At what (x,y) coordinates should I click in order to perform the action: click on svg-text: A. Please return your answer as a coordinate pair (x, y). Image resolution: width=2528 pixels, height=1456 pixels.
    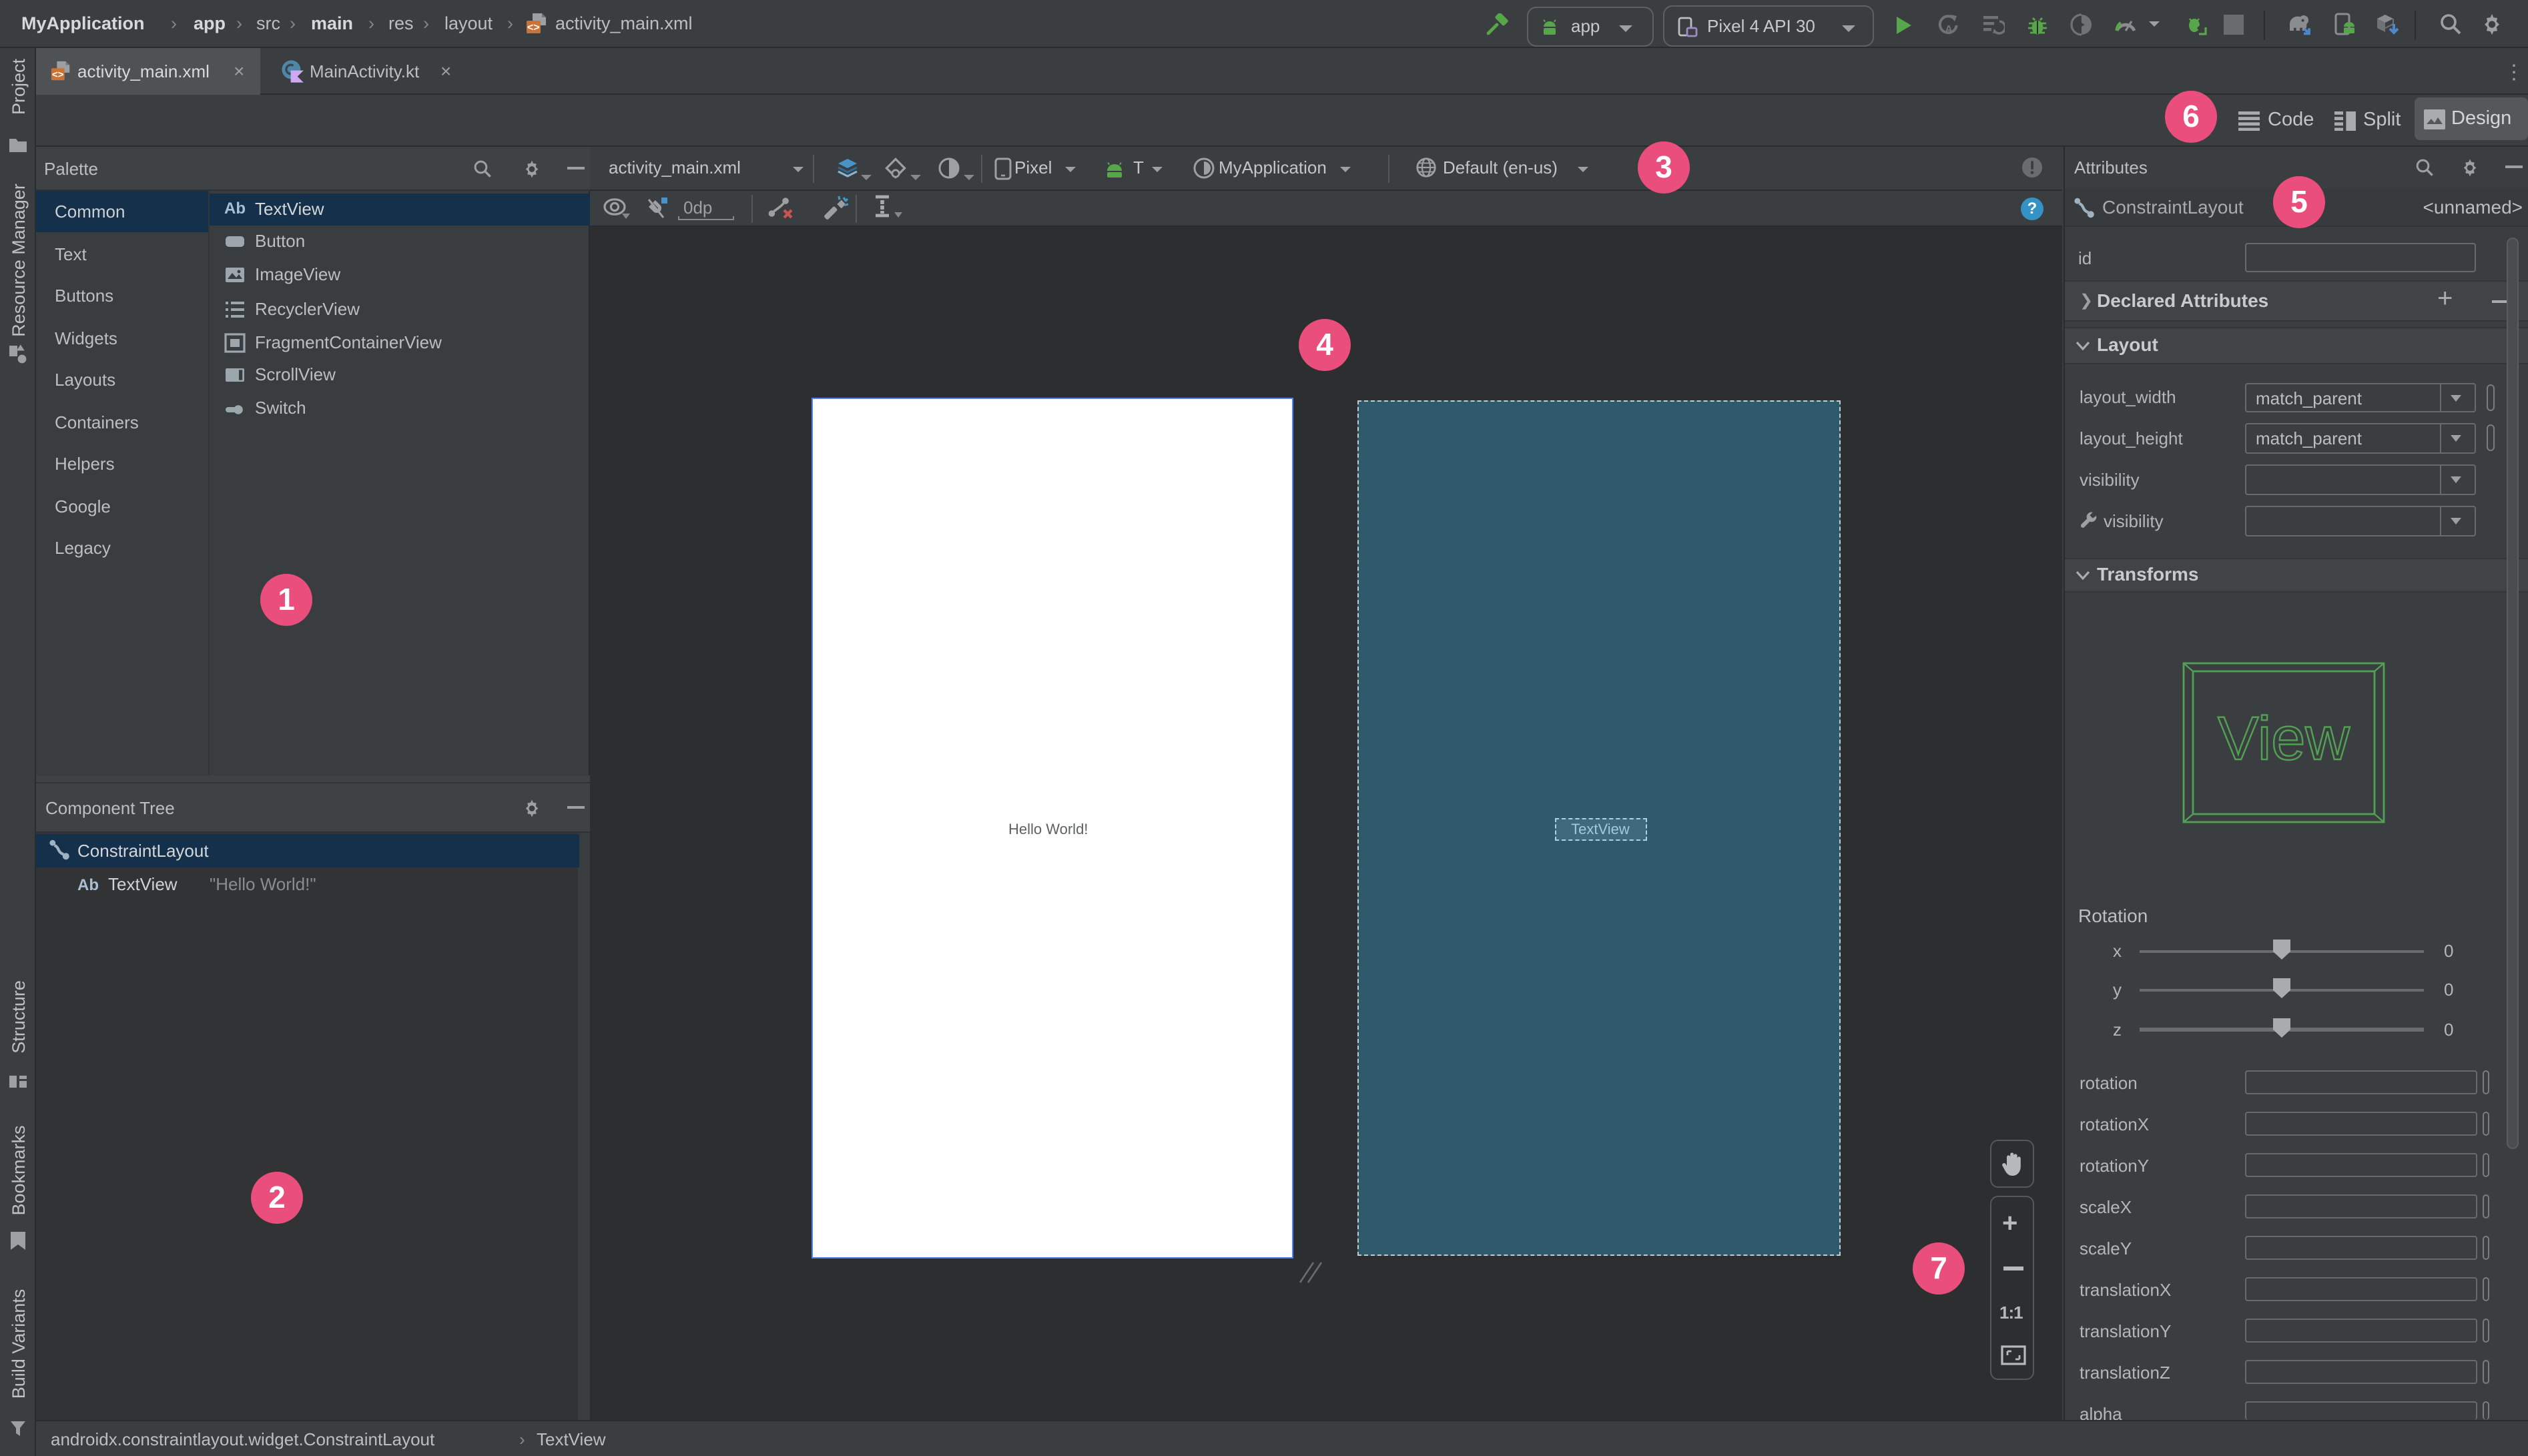
    Looking at the image, I should click on (1949, 29).